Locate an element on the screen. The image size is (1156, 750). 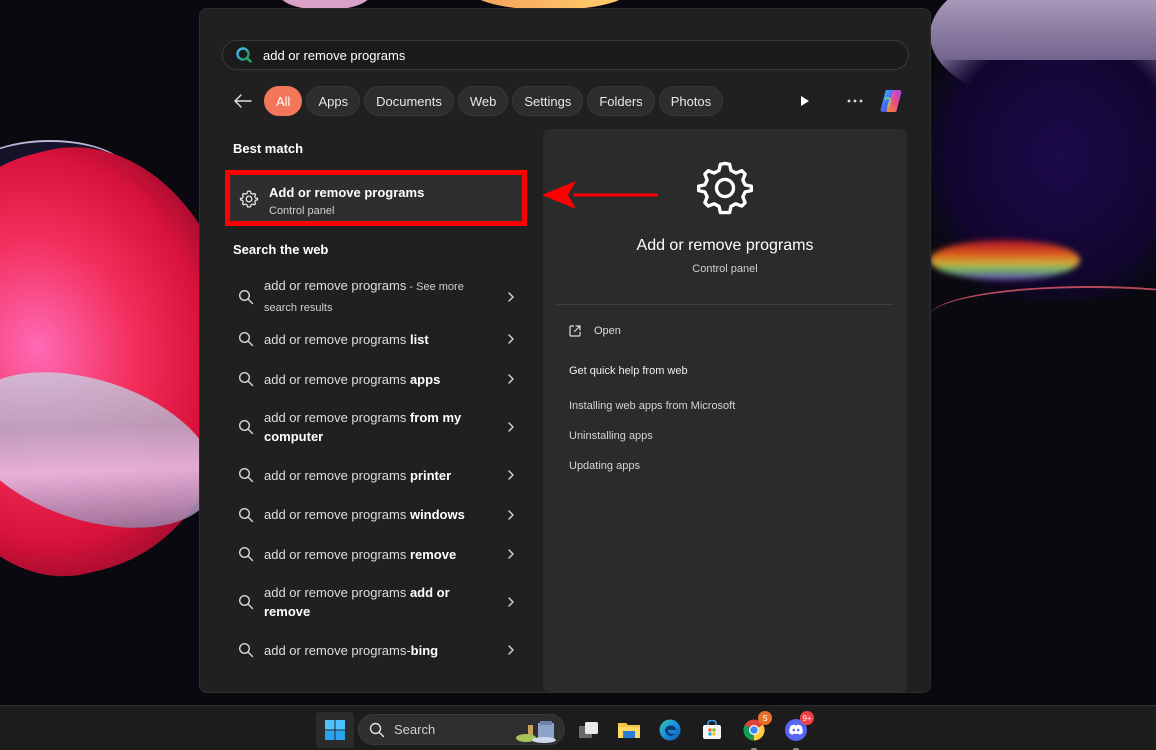
help-link: Installing web apps from Microsoft is located at coordinates (652, 406).